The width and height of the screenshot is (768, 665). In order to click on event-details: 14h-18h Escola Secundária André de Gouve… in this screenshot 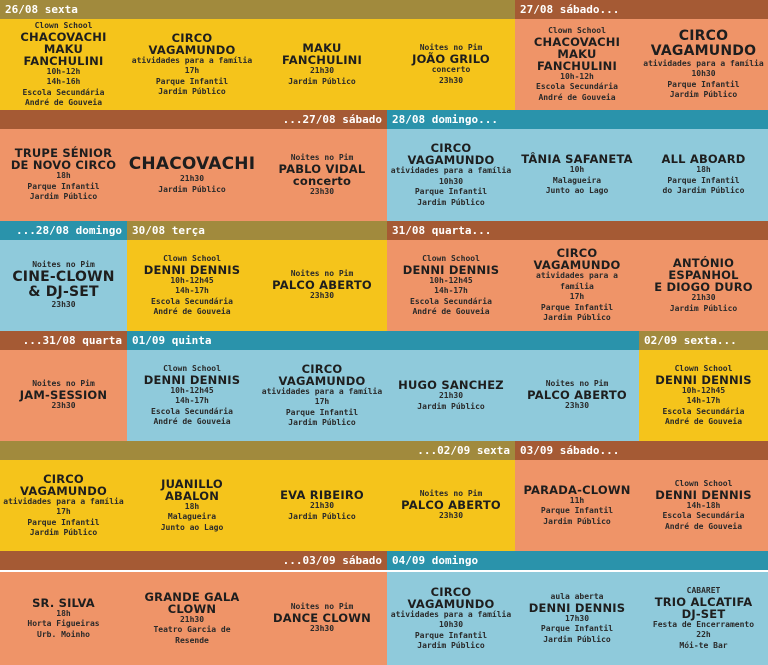, I will do `click(703, 515)`.